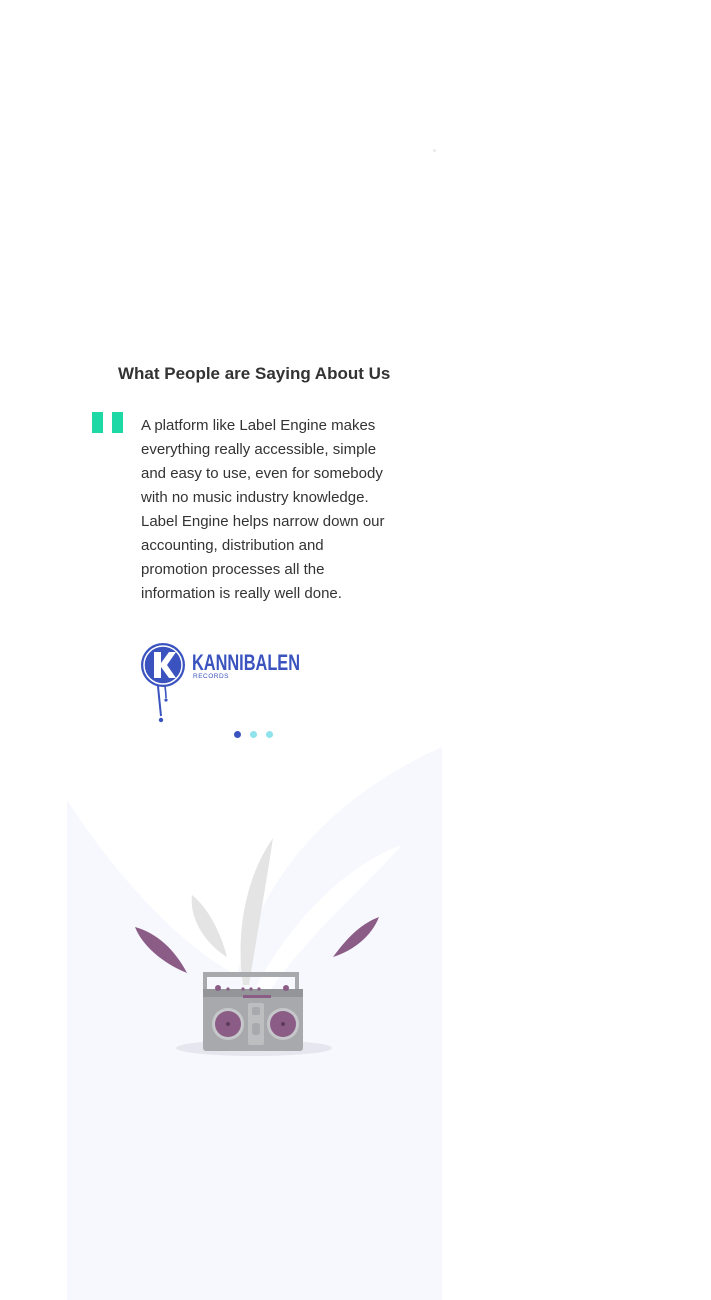 This screenshot has height=1300, width=711. Describe the element at coordinates (254, 373) in the screenshot. I see `section-title: What People are Saying About Us` at that location.